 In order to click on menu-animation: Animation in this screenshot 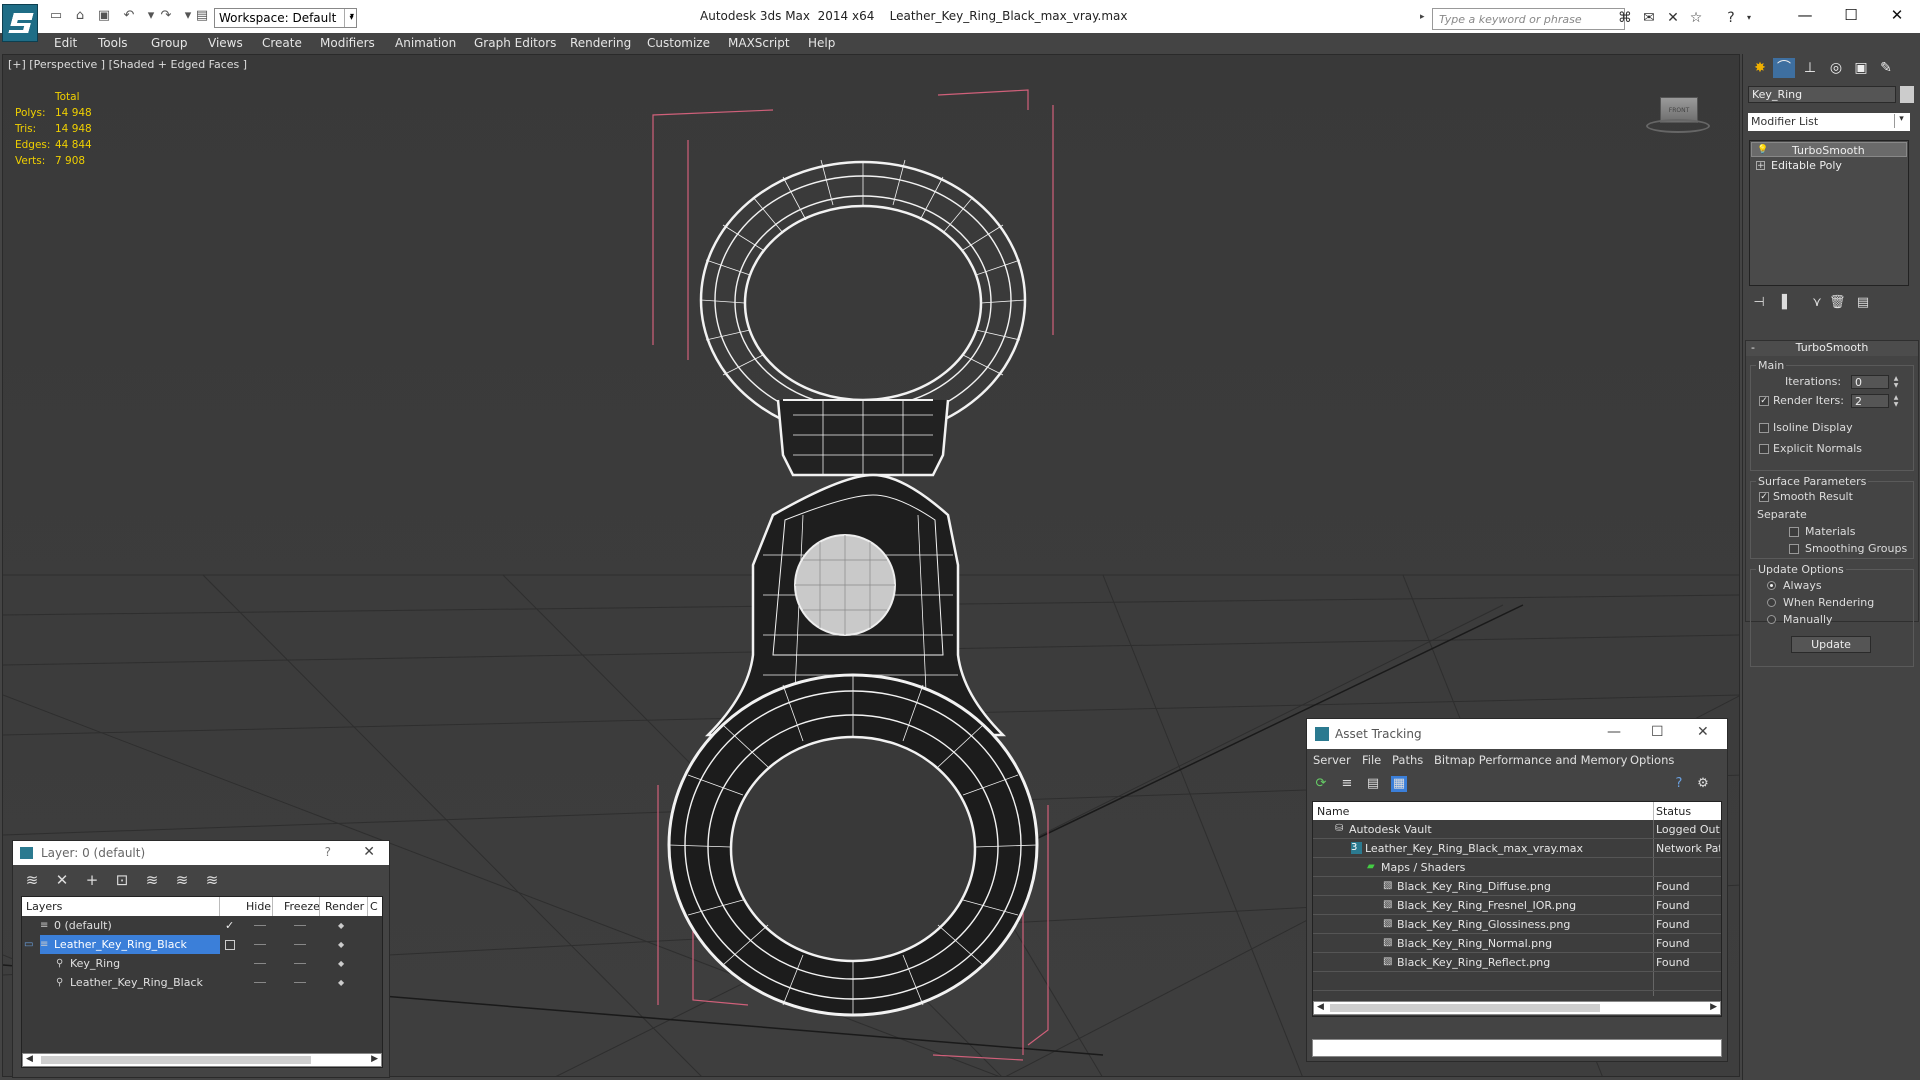, I will do `click(425, 43)`.